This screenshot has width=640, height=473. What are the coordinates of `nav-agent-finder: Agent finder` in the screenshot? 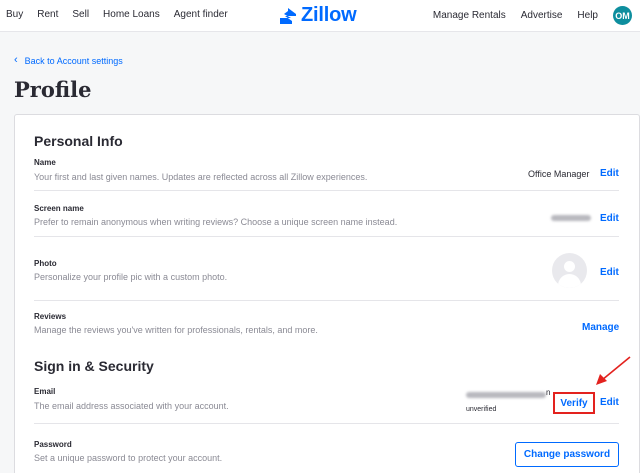 It's located at (201, 14).